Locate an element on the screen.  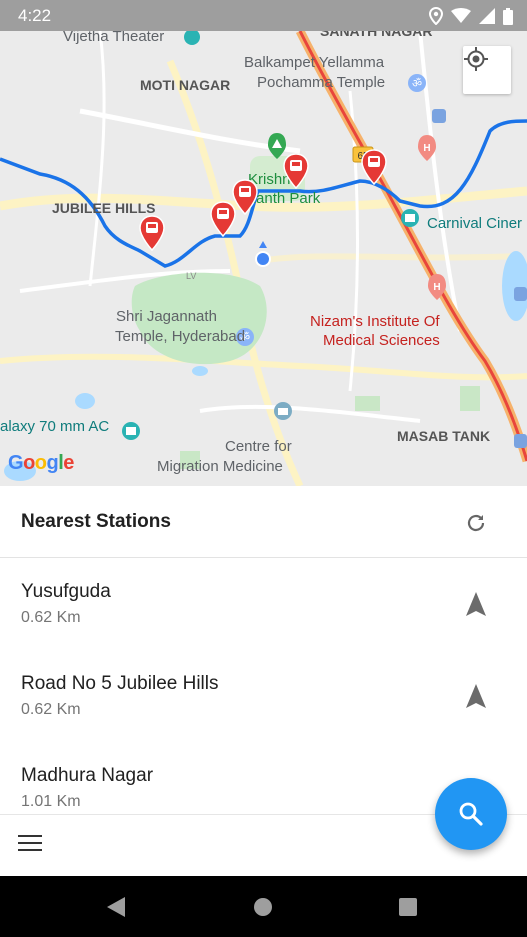
map-label-jagannath-1: Shri Jagannath is located at coordinates (166, 316).